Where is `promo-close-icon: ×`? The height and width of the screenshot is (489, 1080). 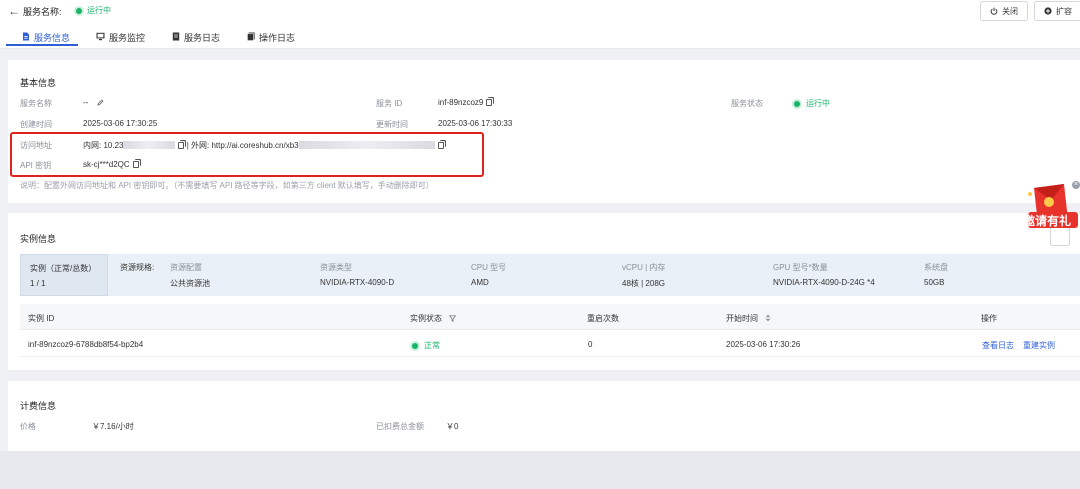 promo-close-icon: × is located at coordinates (1076, 185).